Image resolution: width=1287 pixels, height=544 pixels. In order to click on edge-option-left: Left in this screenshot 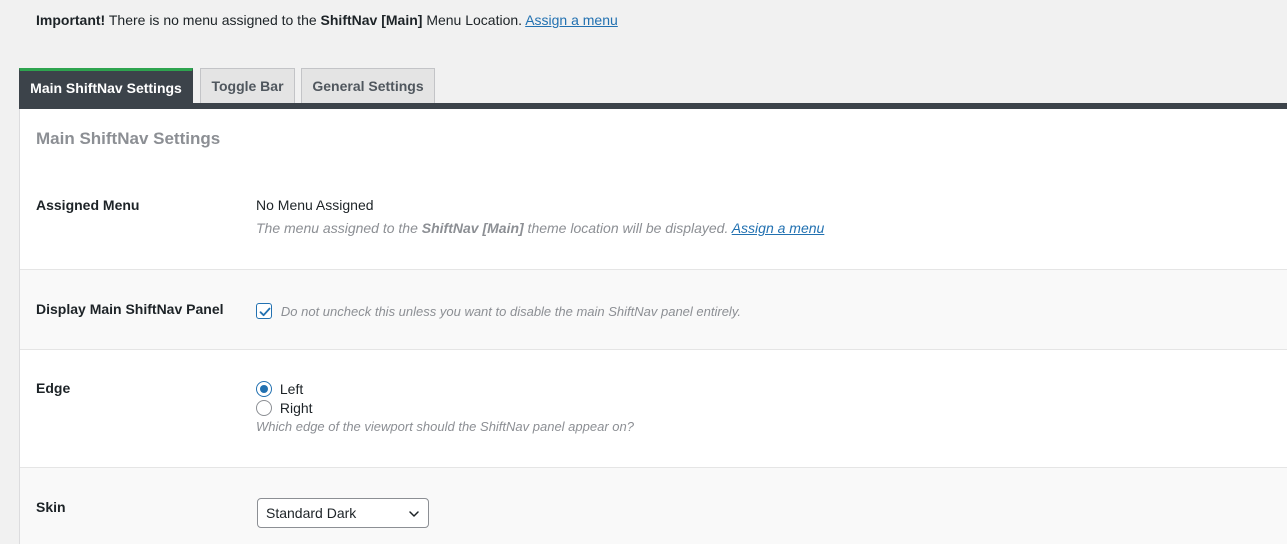, I will do `click(445, 389)`.